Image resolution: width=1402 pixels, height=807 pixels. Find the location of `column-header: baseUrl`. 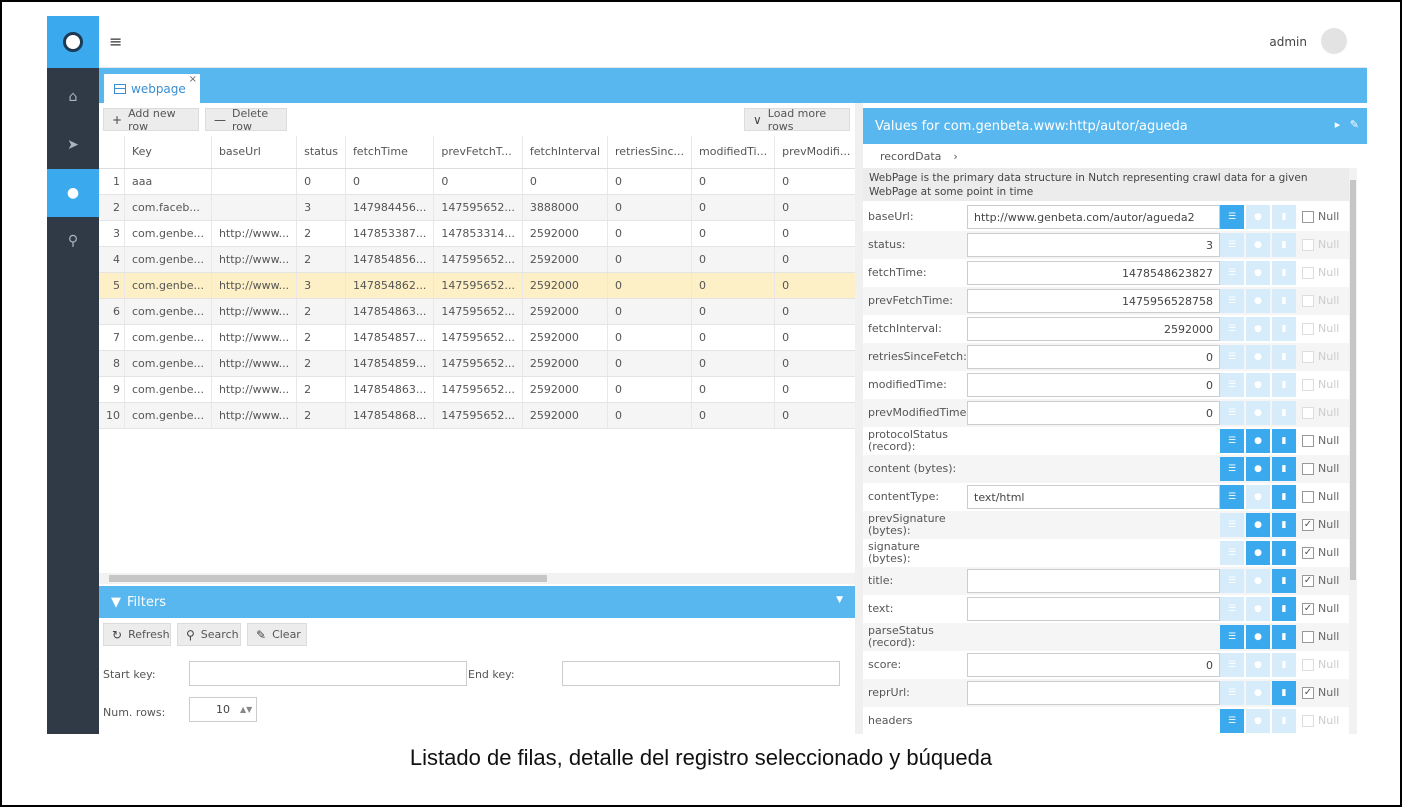

column-header: baseUrl is located at coordinates (254, 152).